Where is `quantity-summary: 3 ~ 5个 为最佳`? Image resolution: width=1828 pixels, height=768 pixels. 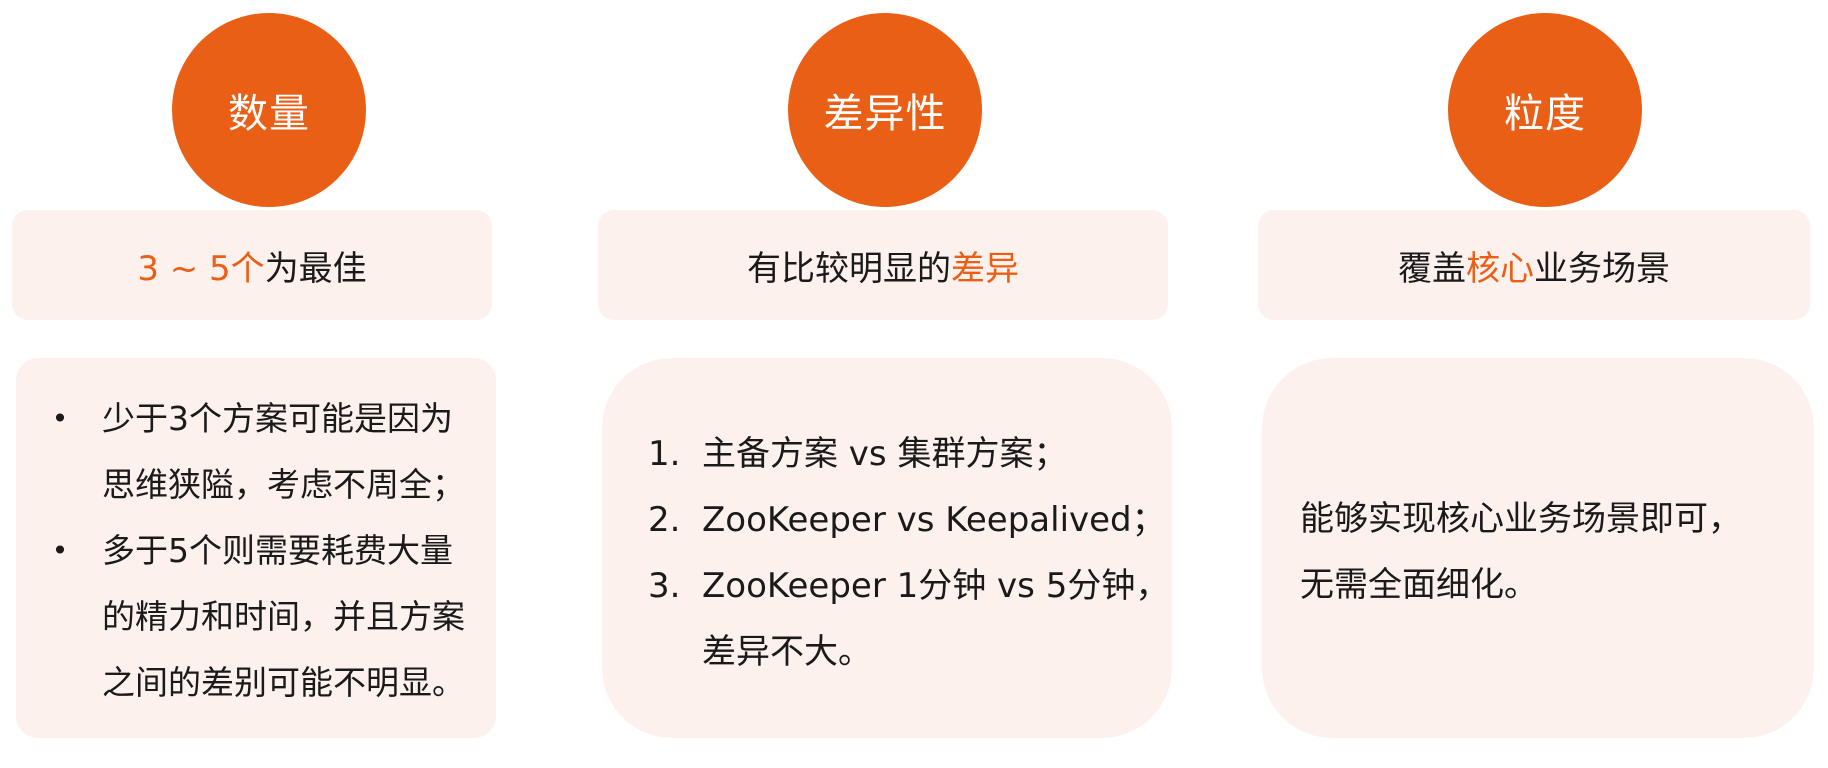 quantity-summary: 3 ~ 5个 为最佳 is located at coordinates (252, 265).